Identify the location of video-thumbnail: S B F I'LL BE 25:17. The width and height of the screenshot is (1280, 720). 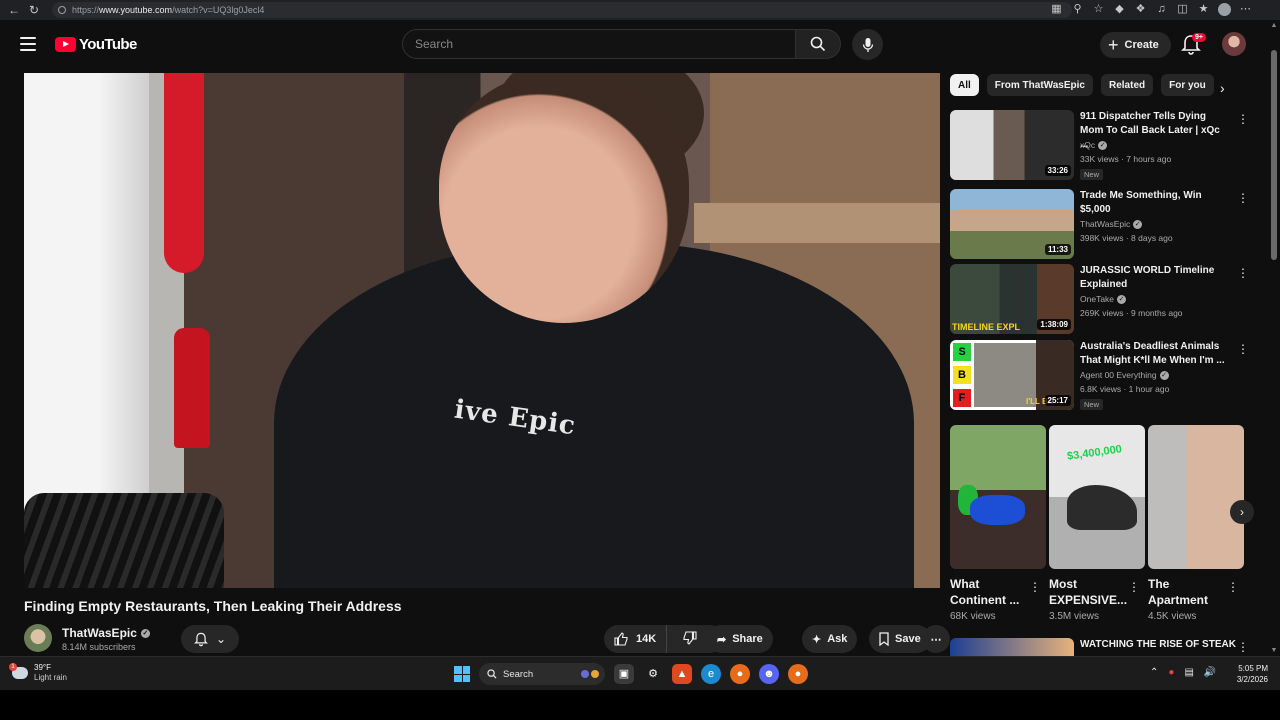
(1012, 375).